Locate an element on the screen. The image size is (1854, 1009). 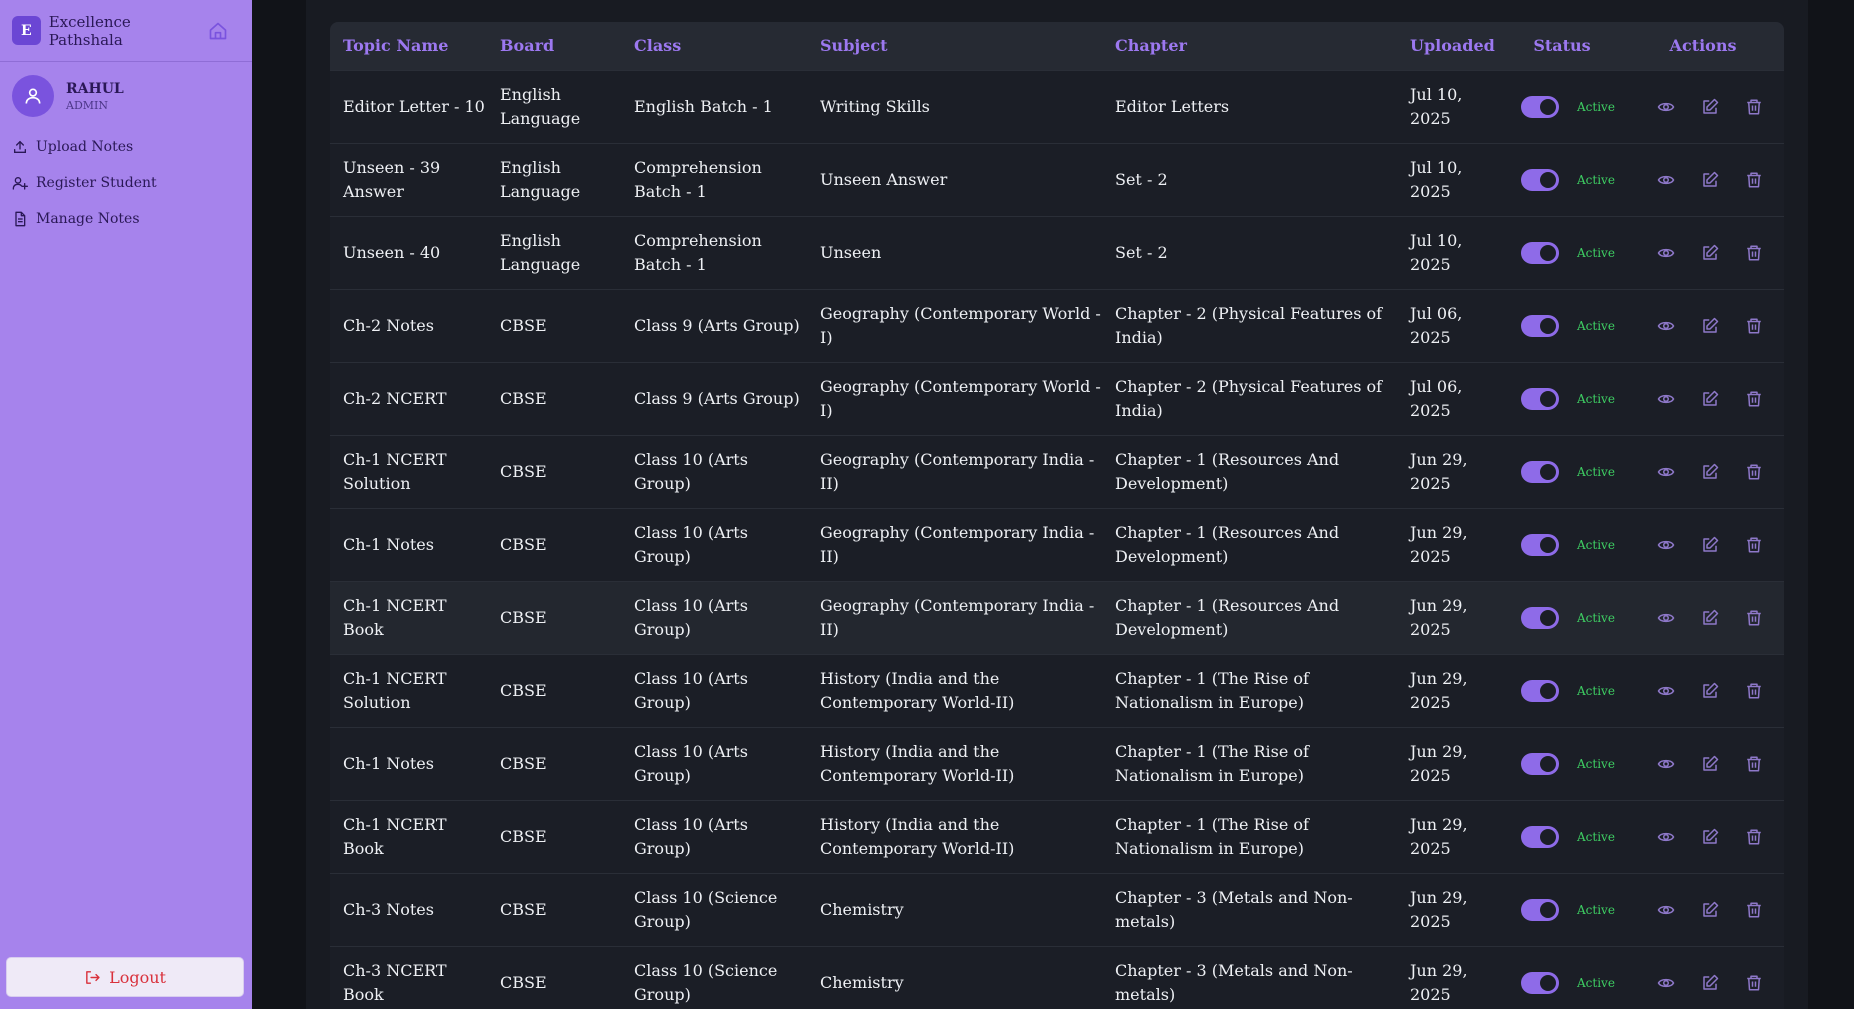
user-plus-icon is located at coordinates (20, 183).